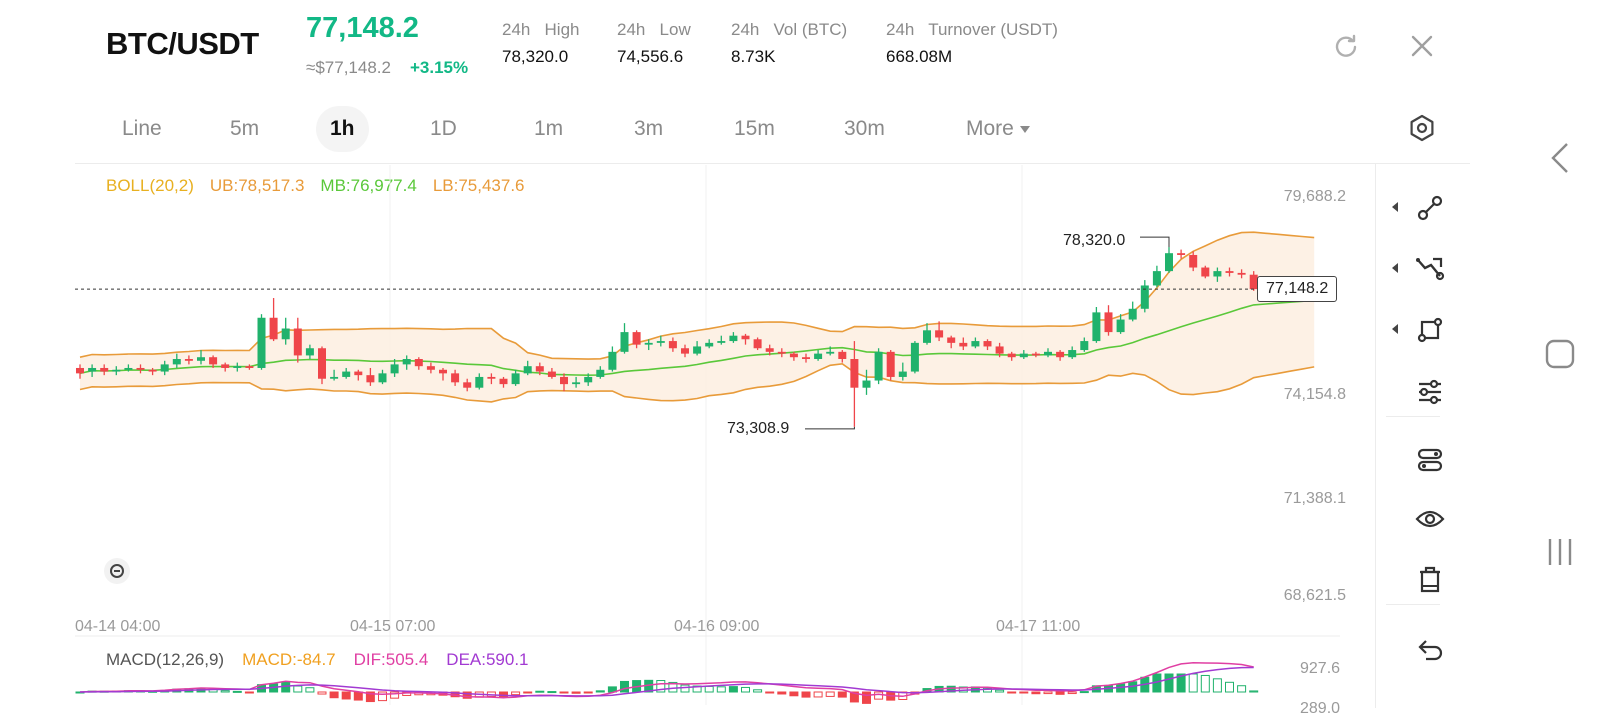 The height and width of the screenshot is (720, 1600). What do you see at coordinates (1314, 394) in the screenshot?
I see `y-tick: 74,154.8` at bounding box center [1314, 394].